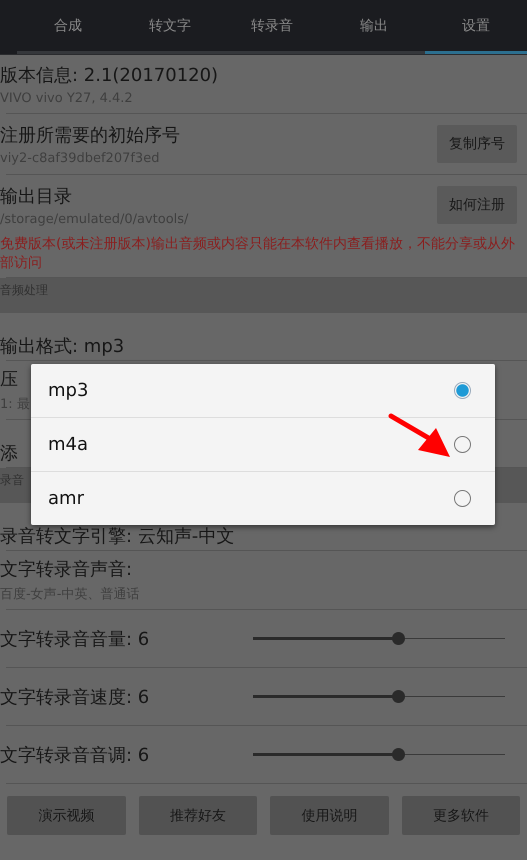 The image size is (527, 860). Describe the element at coordinates (374, 27) in the screenshot. I see `tab: 输出` at that location.